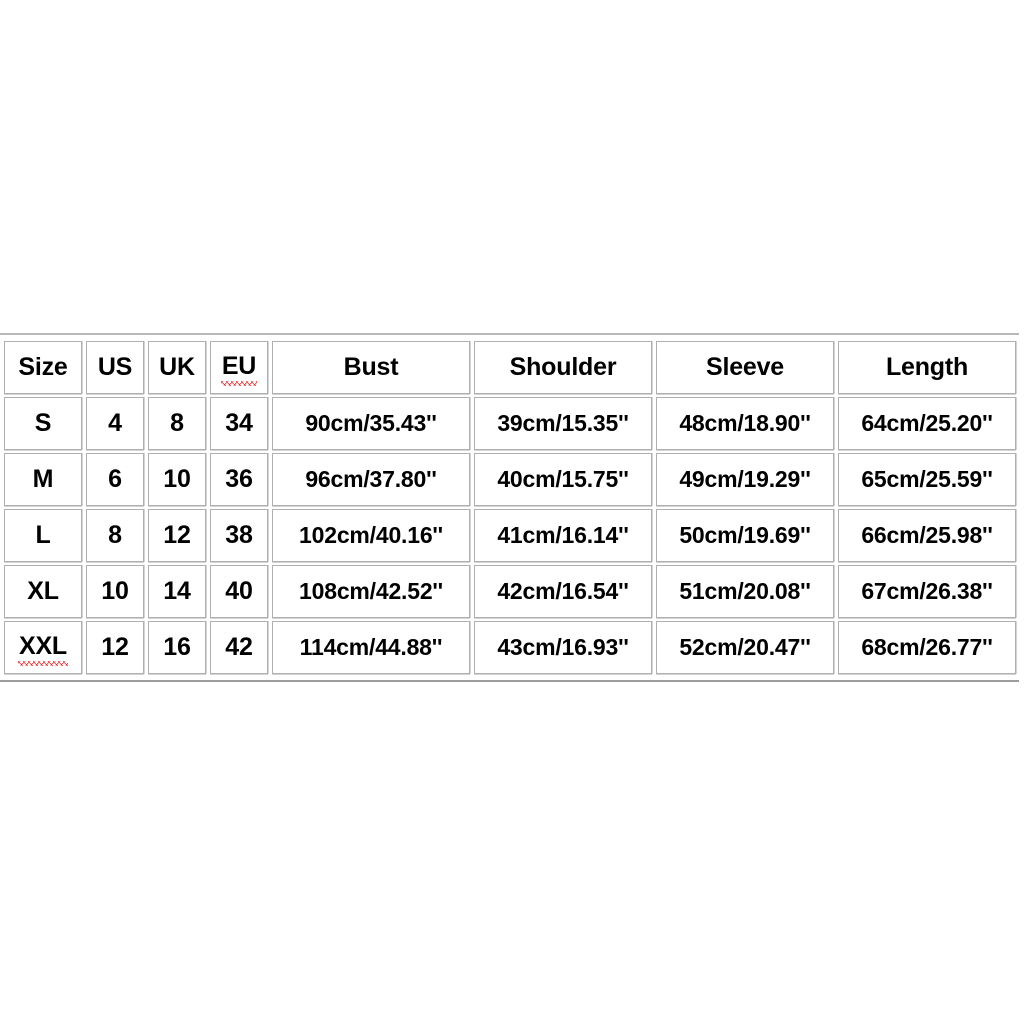 The height and width of the screenshot is (1024, 1024). Describe the element at coordinates (239, 591) in the screenshot. I see `cell-eu-xl: 40` at that location.